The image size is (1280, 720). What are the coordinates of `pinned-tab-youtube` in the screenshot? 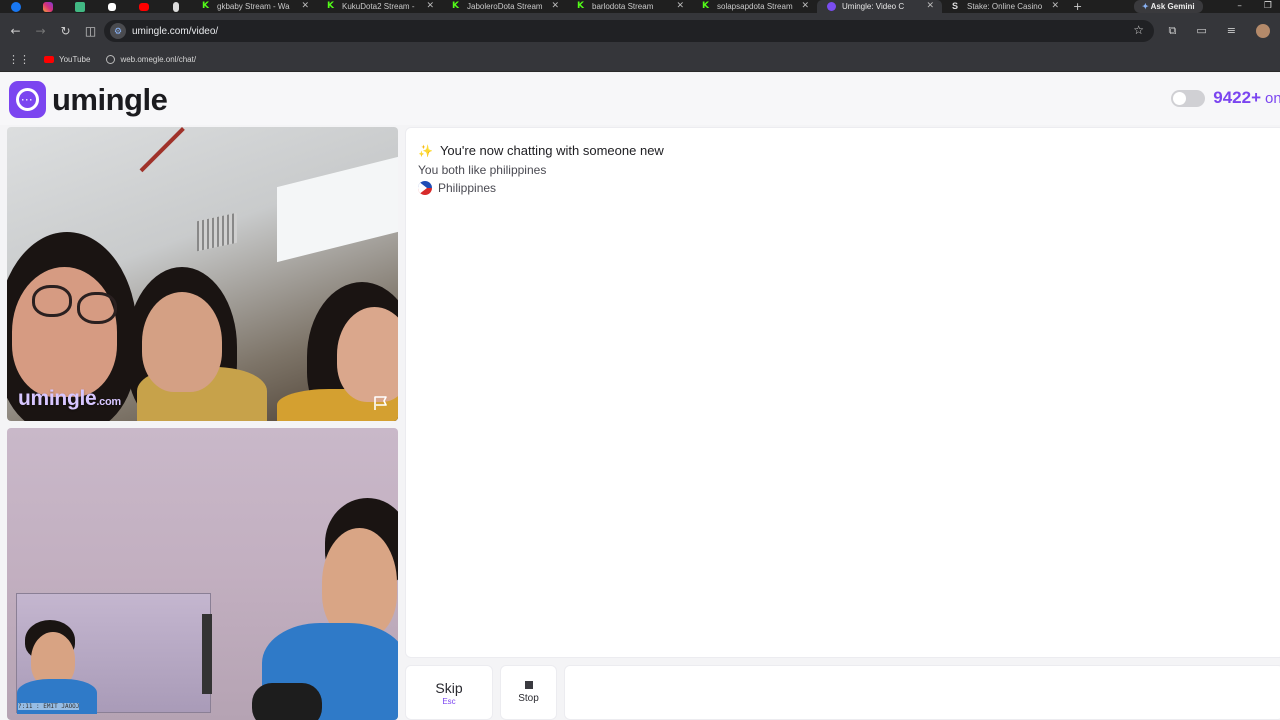 It's located at (144, 6).